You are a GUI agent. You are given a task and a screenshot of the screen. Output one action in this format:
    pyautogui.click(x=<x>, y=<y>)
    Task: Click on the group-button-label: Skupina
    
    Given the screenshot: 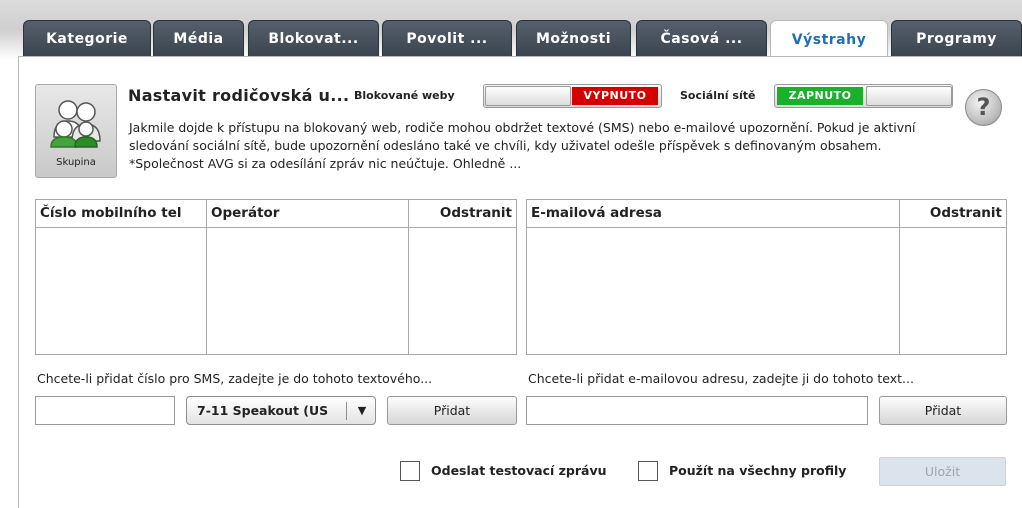 What is the action you would take?
    pyautogui.click(x=76, y=162)
    